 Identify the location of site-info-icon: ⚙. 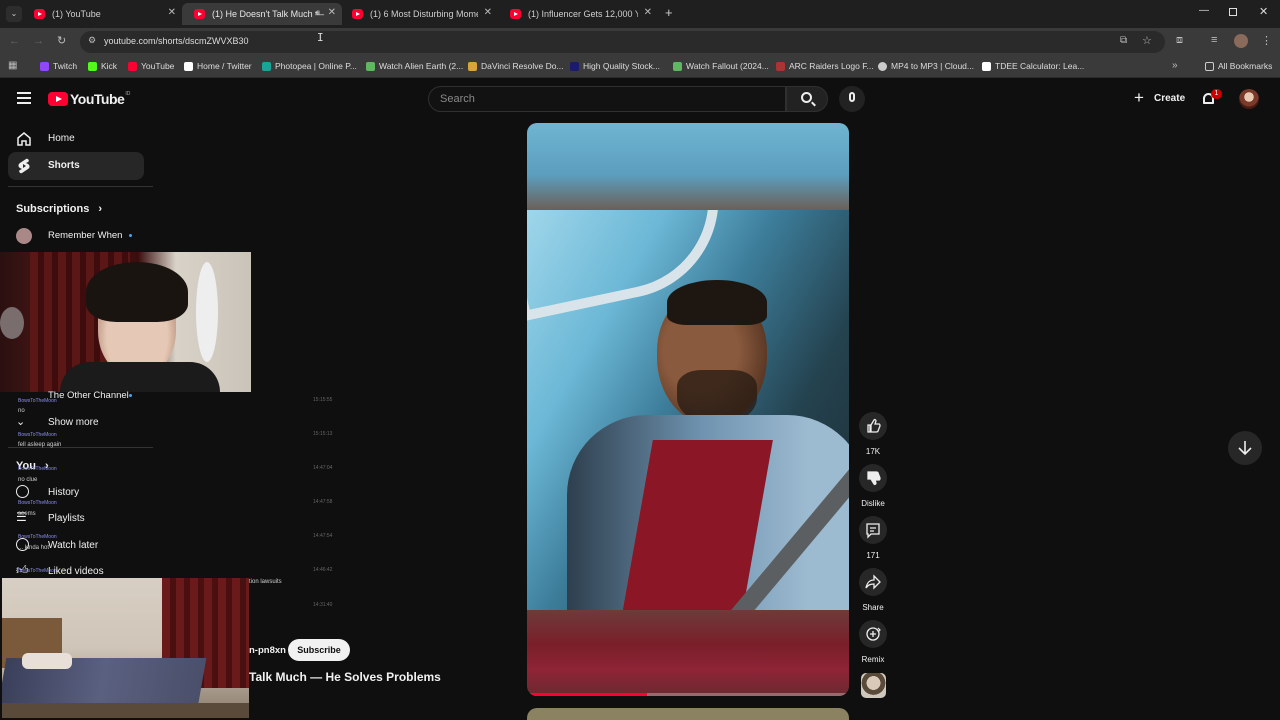
(92, 40).